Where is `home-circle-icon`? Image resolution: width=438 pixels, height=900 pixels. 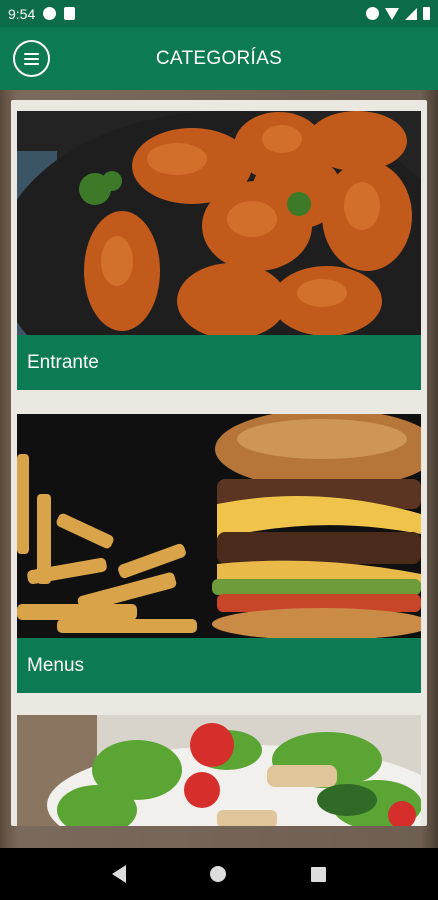
home-circle-icon is located at coordinates (218, 874).